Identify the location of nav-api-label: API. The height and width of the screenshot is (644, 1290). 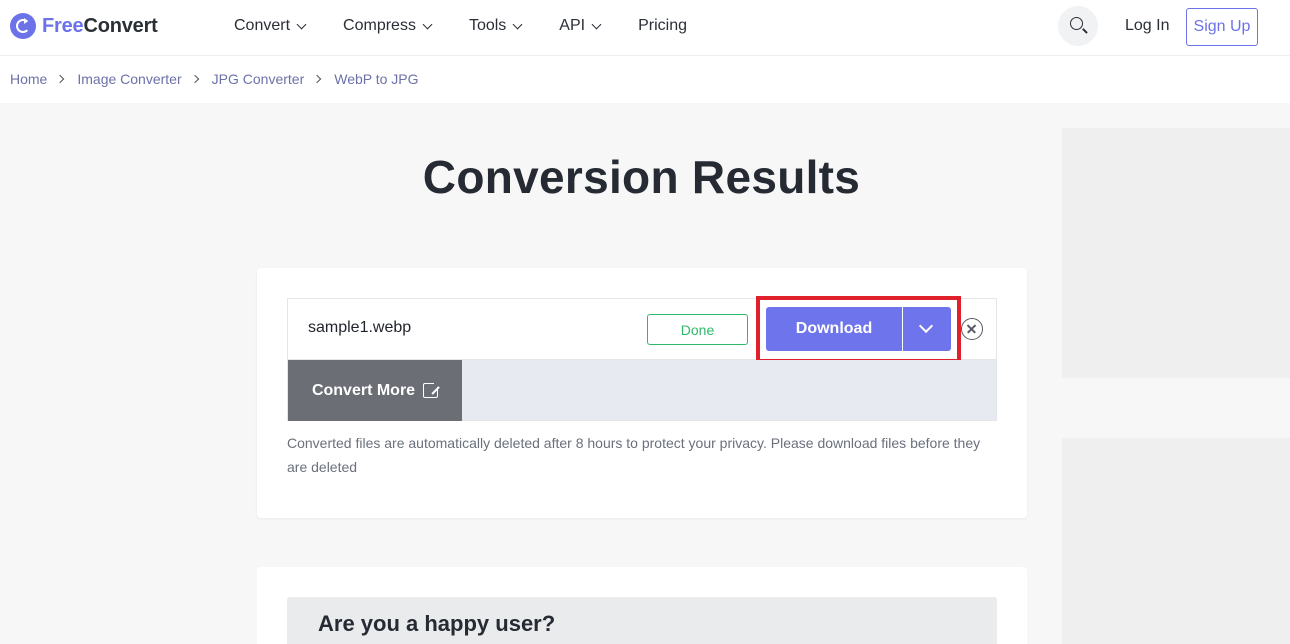
(572, 25).